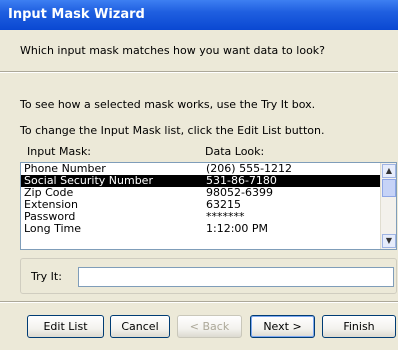 The image size is (398, 350). I want to click on input-mask-header: Input Mask:, so click(59, 151).